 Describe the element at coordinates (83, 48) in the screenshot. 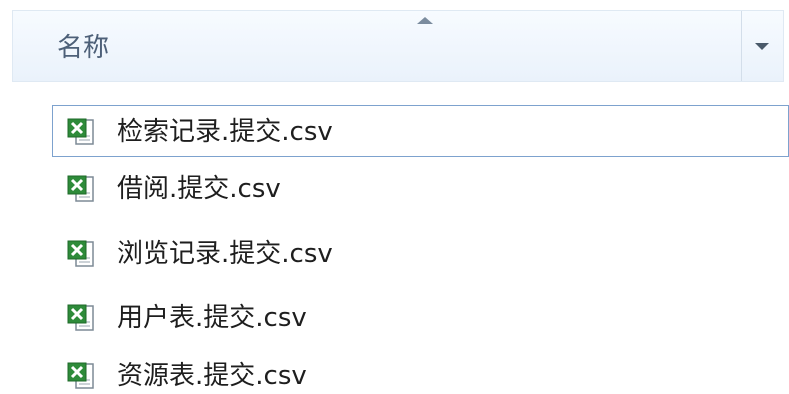

I see `column-header-label: 名称` at that location.